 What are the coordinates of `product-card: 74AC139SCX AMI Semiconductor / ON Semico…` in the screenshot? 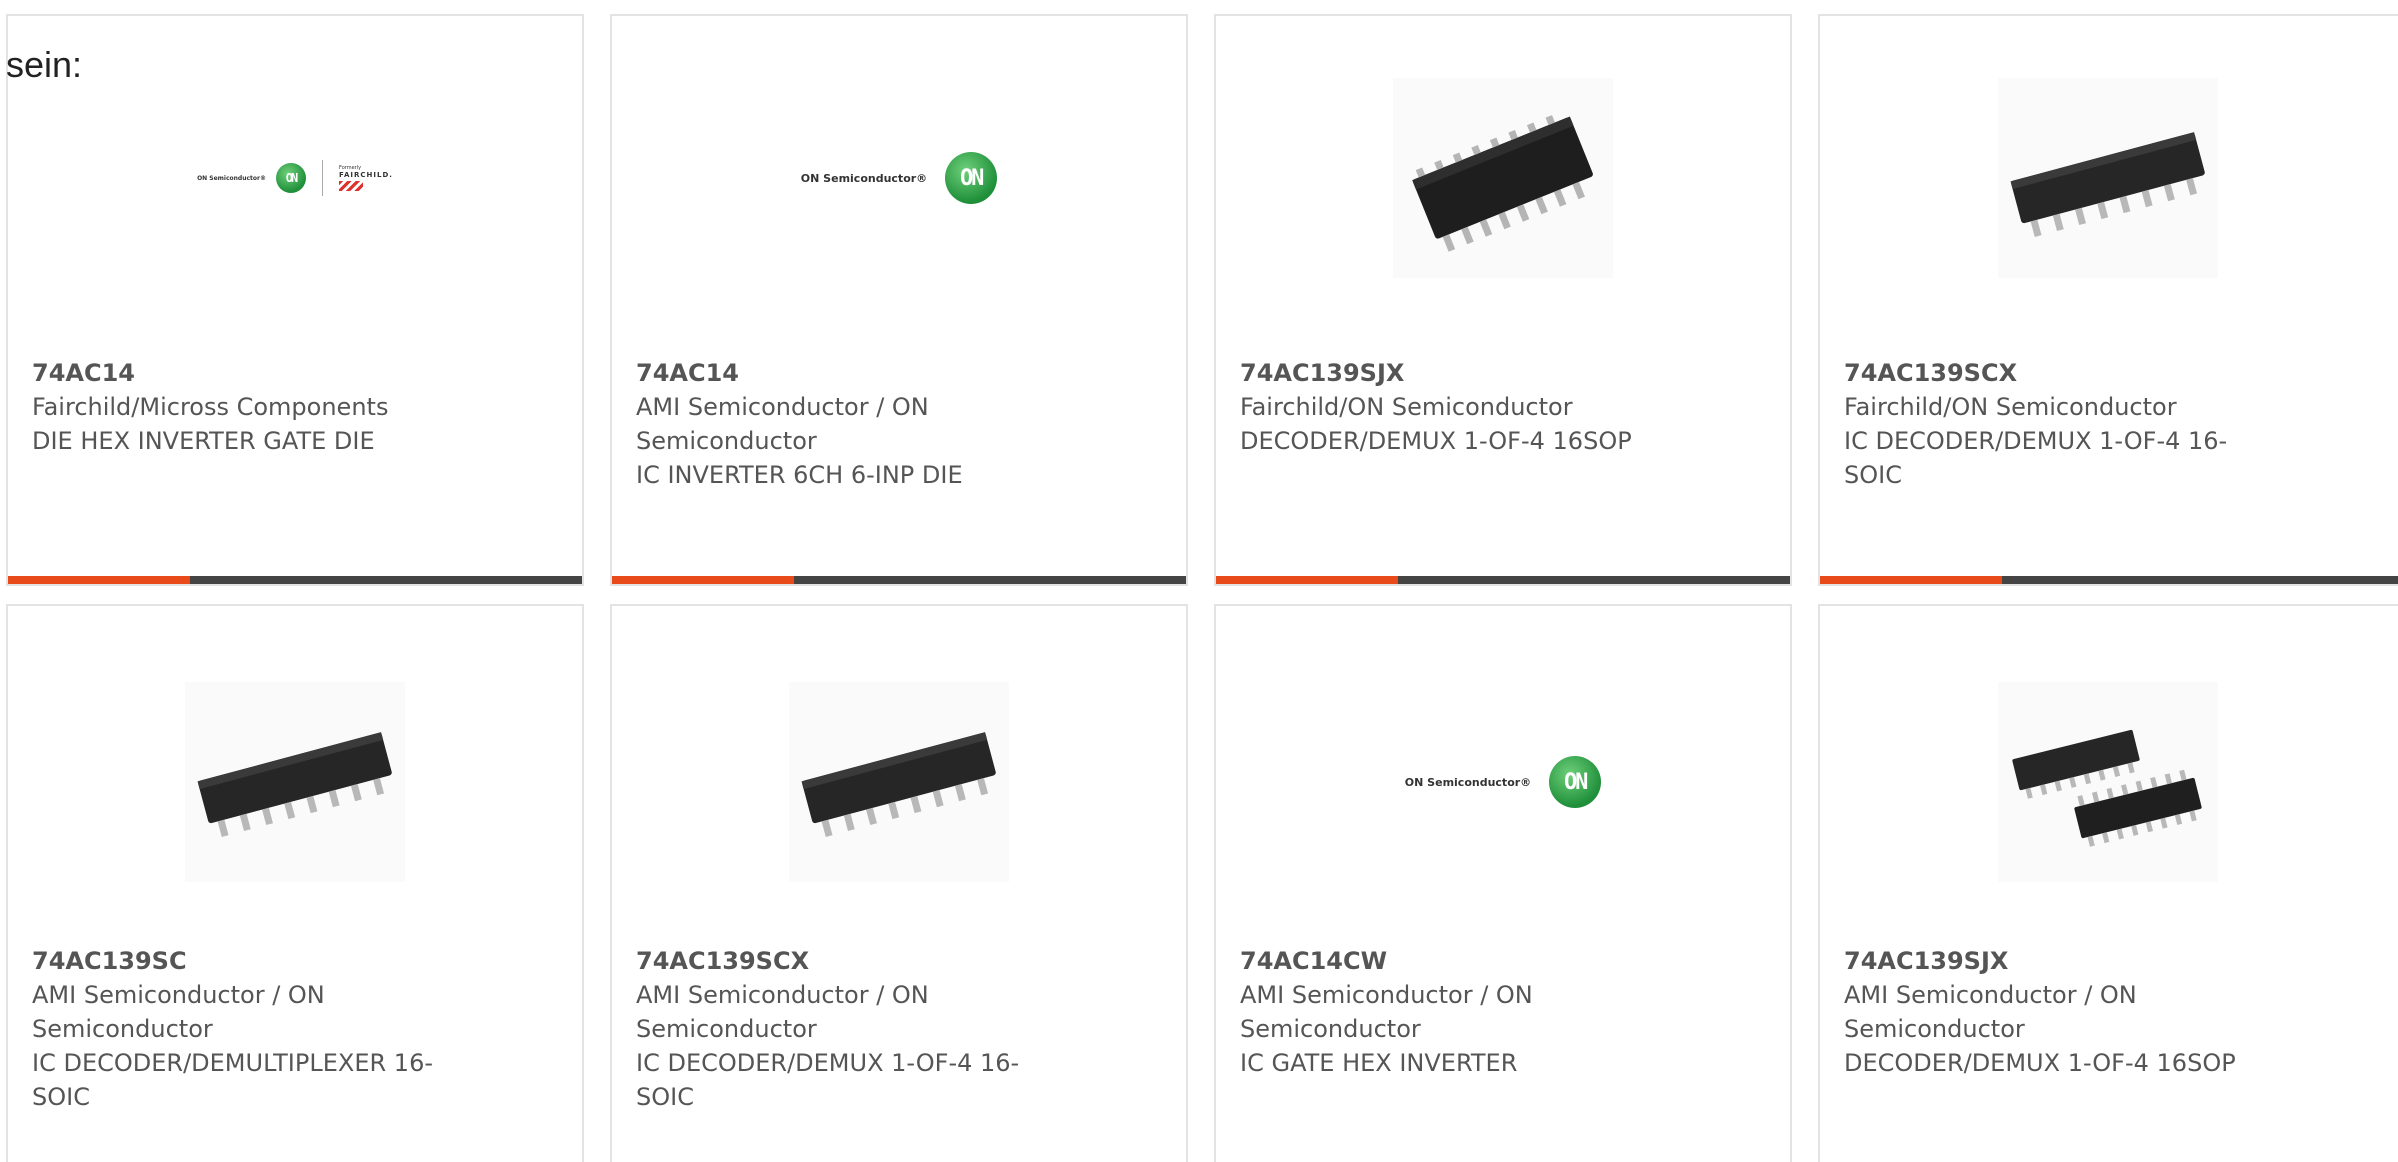 It's located at (899, 883).